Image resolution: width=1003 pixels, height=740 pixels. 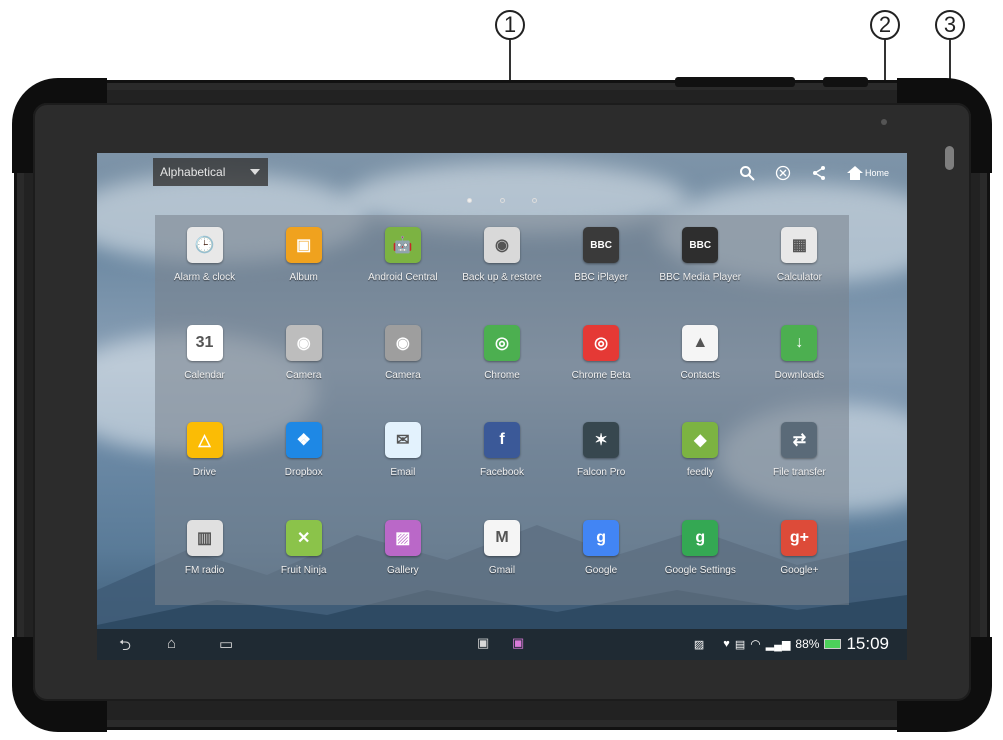 What do you see at coordinates (204, 440) in the screenshot?
I see `drive-icon: △` at bounding box center [204, 440].